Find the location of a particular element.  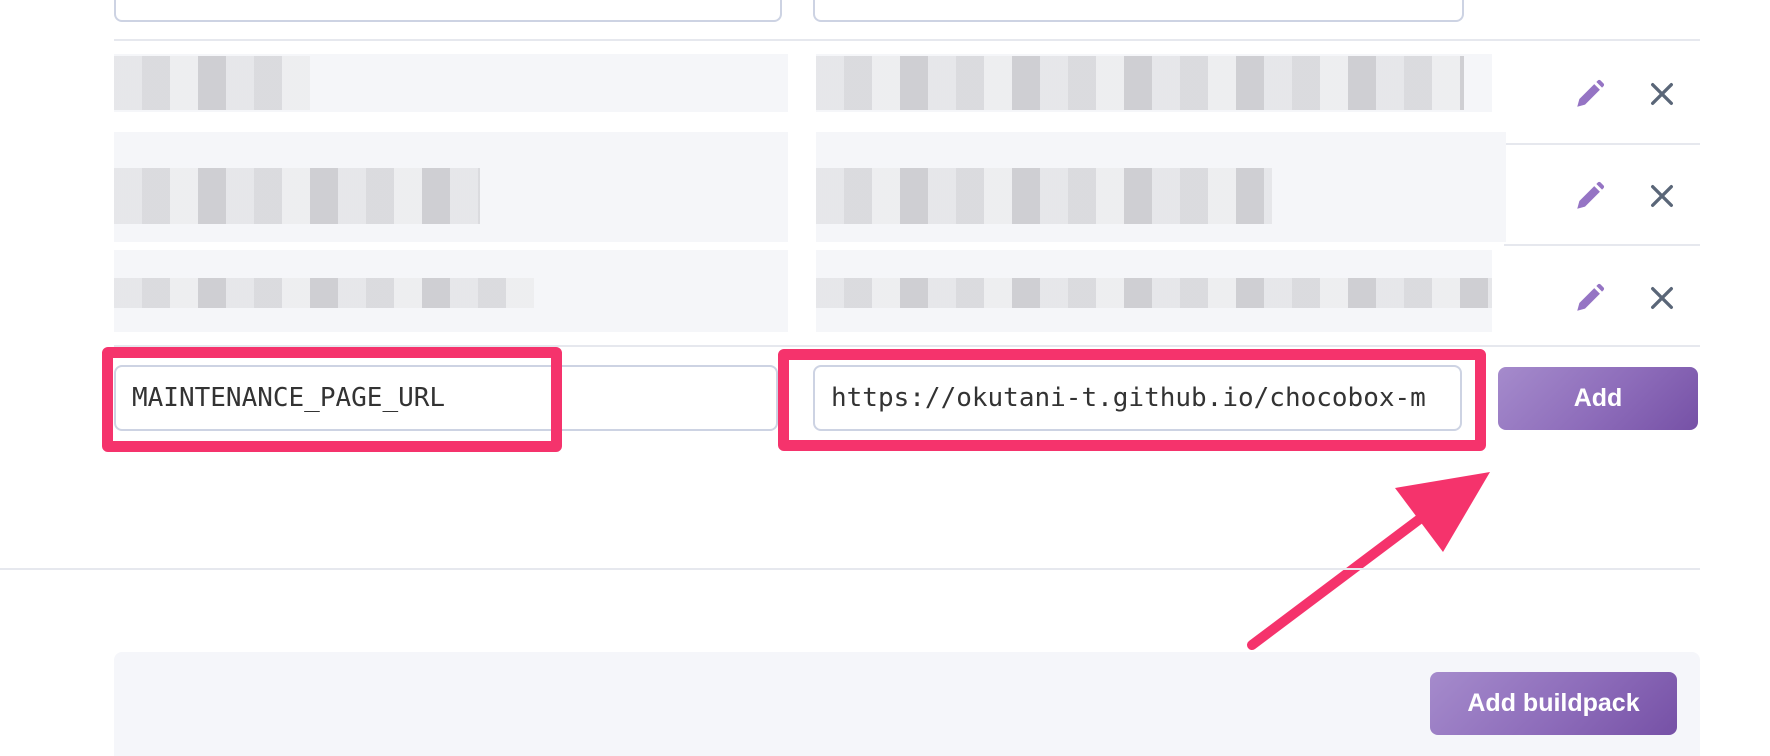

config-value-input is located at coordinates (1137, 398).